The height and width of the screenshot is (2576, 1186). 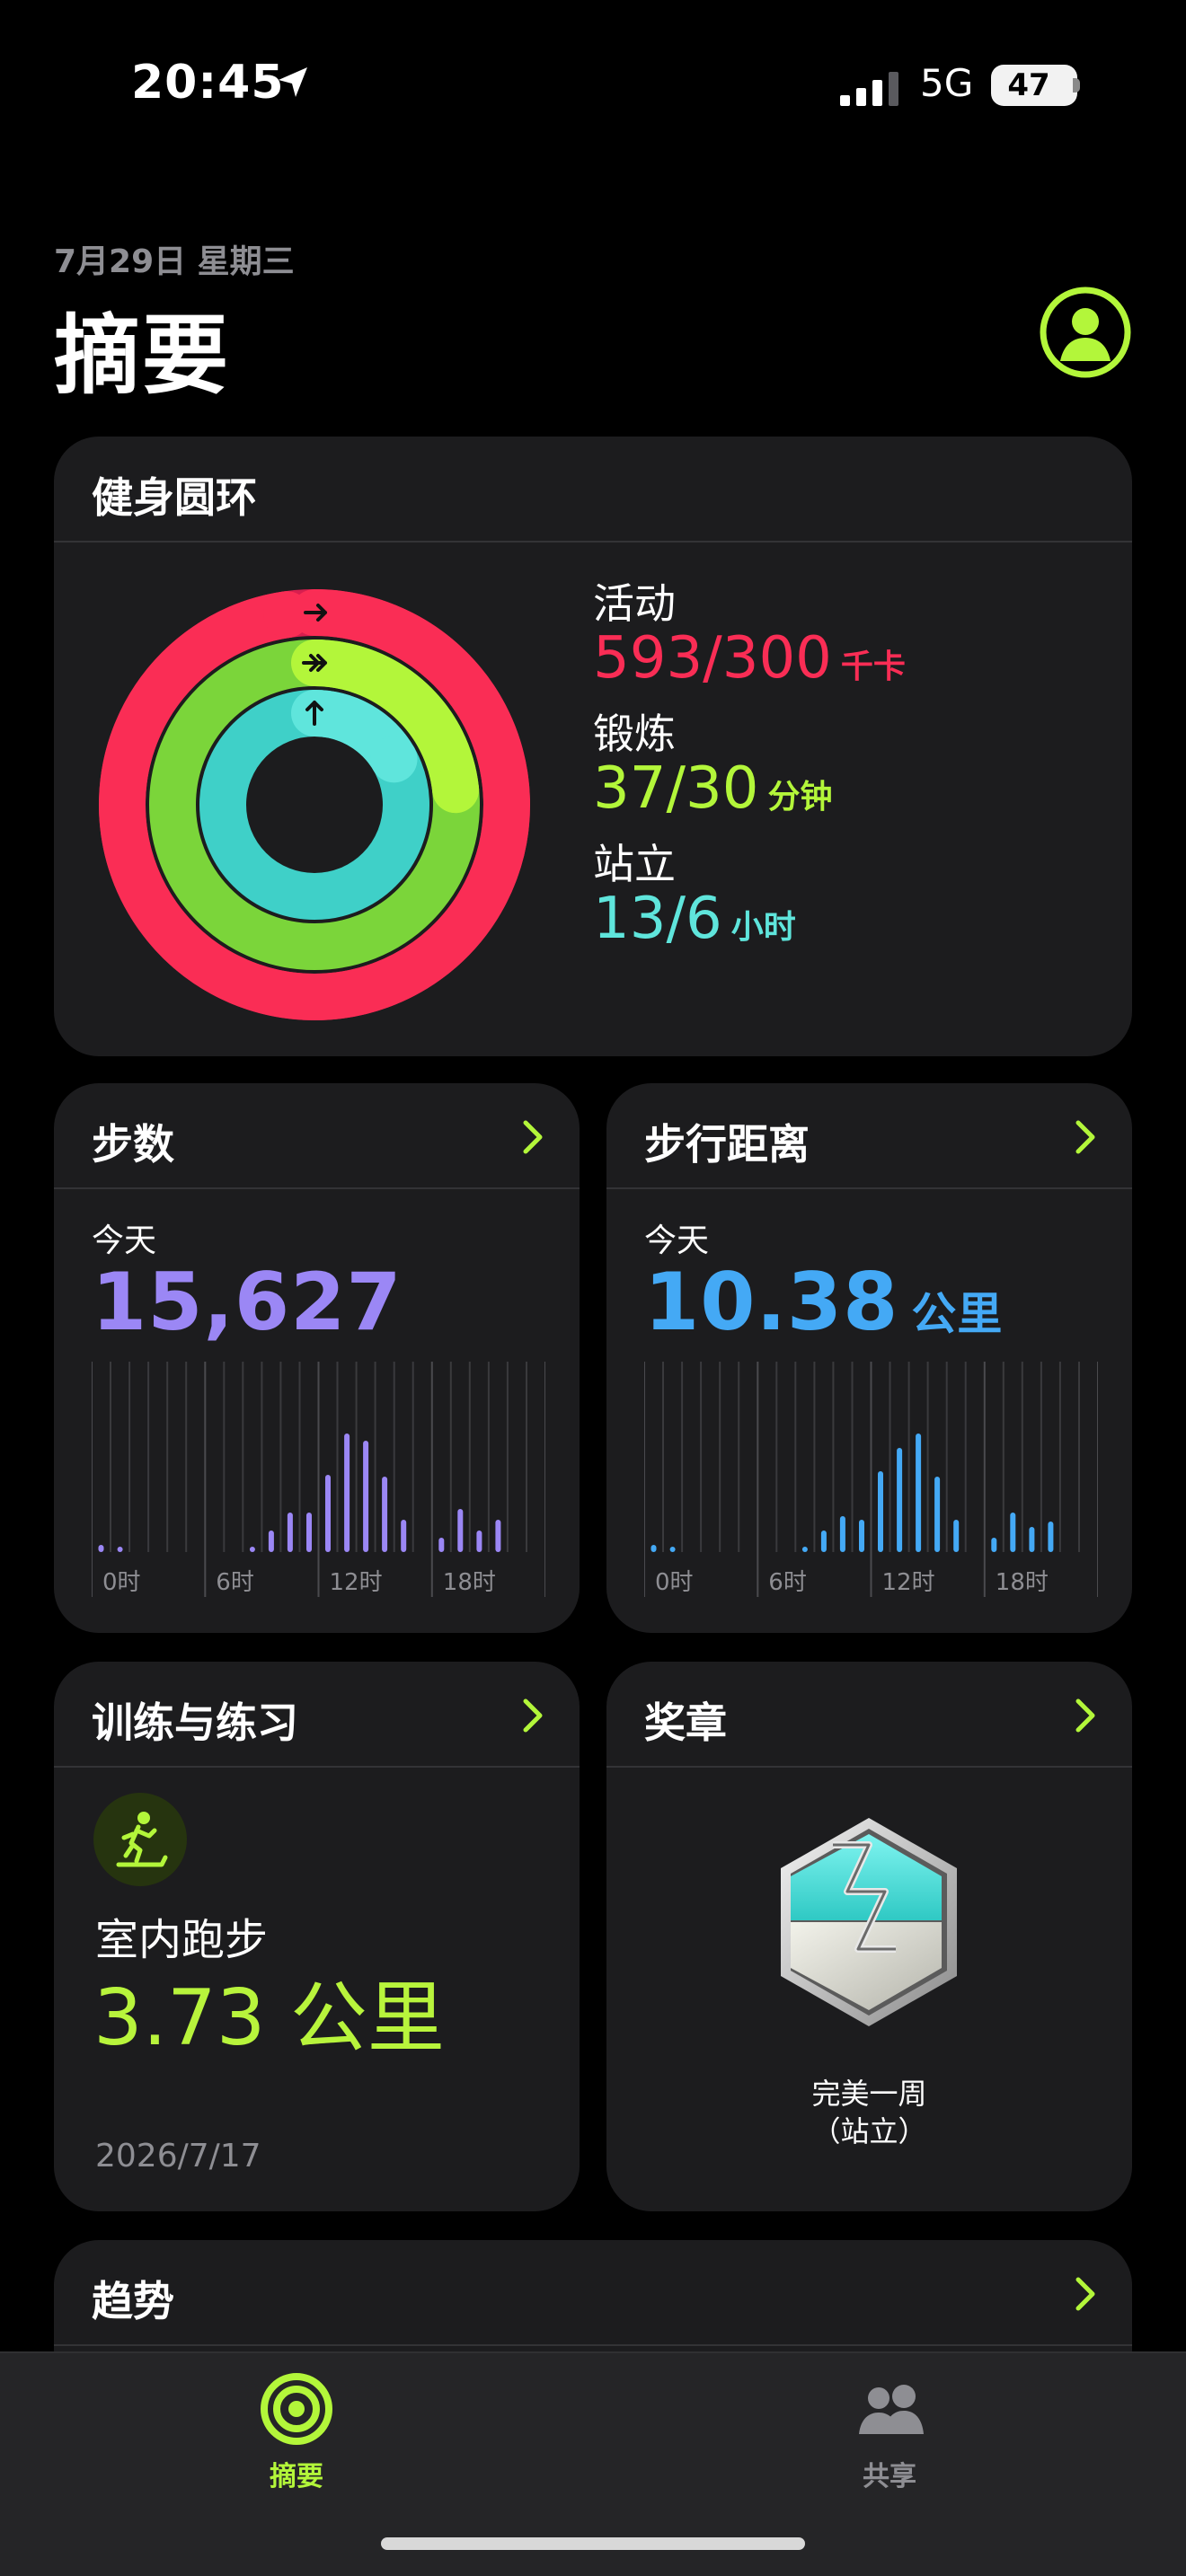 I want to click on card-header: 趋势, so click(x=593, y=2293).